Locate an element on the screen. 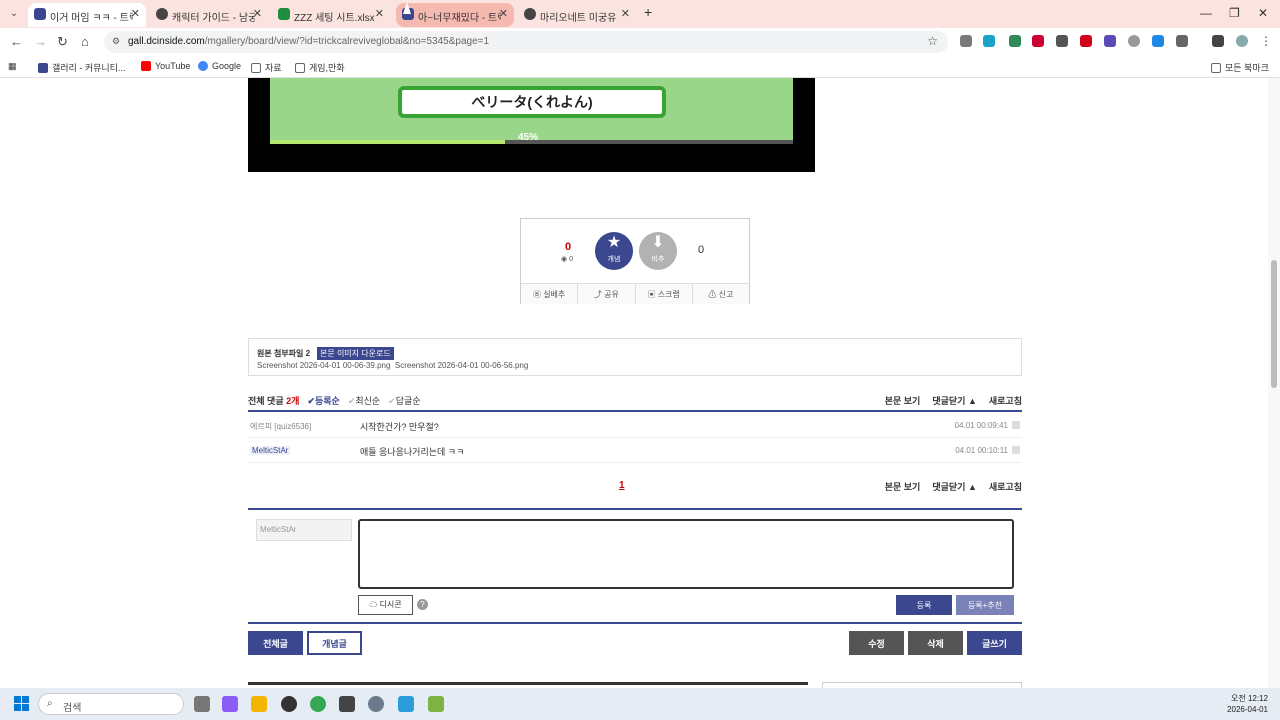 Image resolution: width=1280 pixels, height=720 pixels. back-arrow-icon: ← is located at coordinates (16, 41).